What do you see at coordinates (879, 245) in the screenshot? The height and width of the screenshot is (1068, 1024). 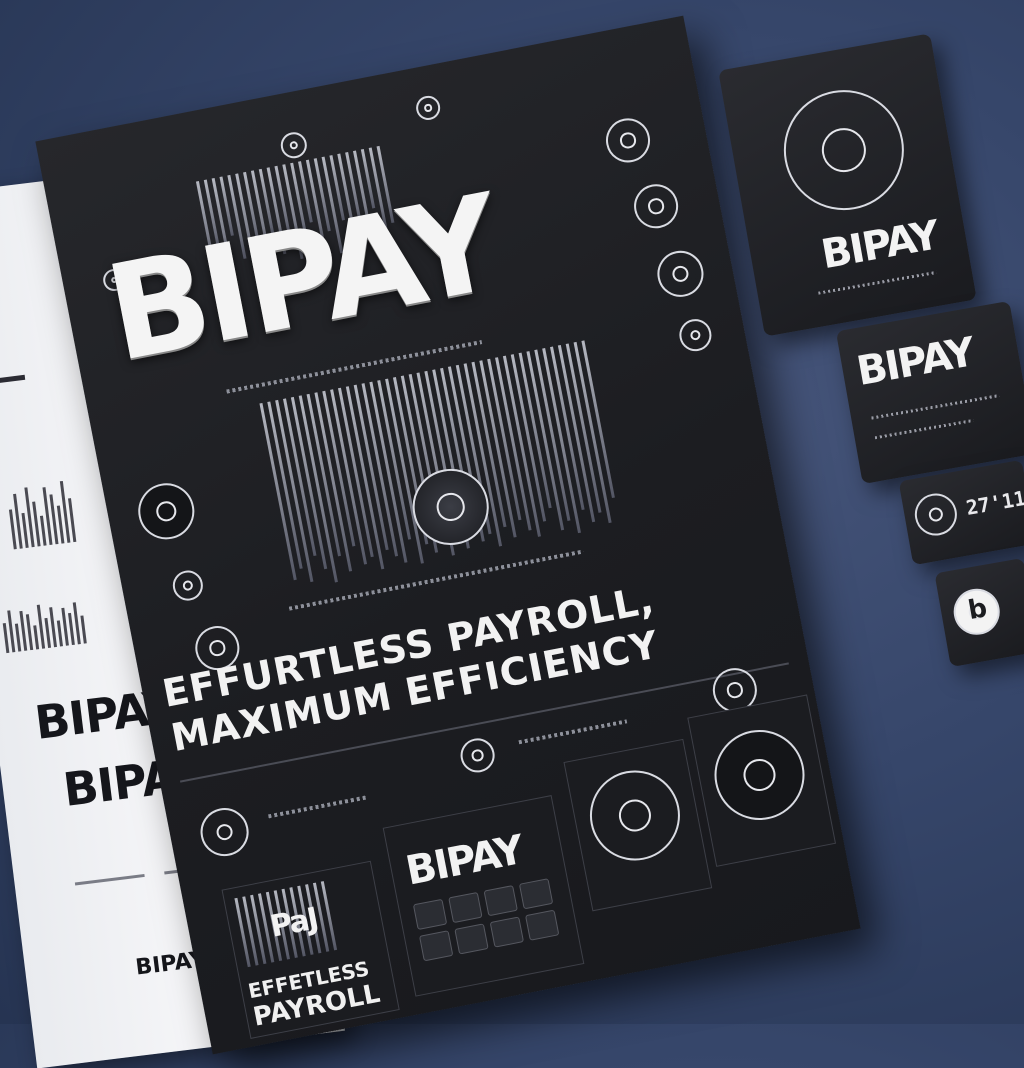 I see `card1-brand: BIPAY` at bounding box center [879, 245].